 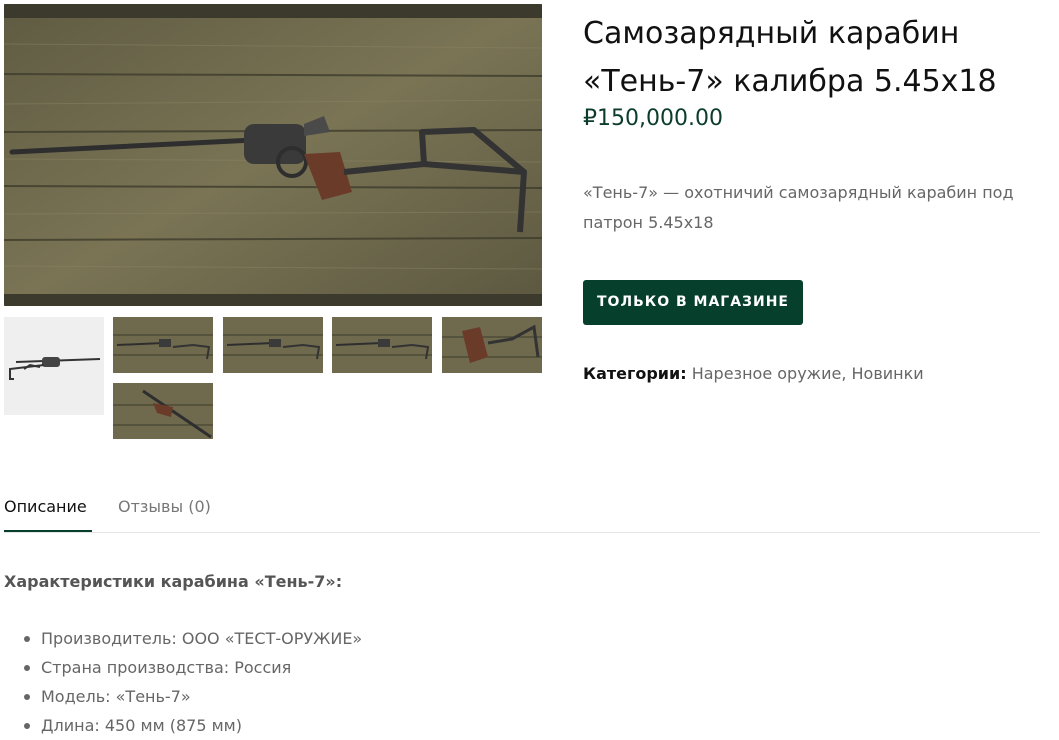 What do you see at coordinates (173, 581) in the screenshot?
I see `specs-heading: Характеристики карабина «Тень-7»:` at bounding box center [173, 581].